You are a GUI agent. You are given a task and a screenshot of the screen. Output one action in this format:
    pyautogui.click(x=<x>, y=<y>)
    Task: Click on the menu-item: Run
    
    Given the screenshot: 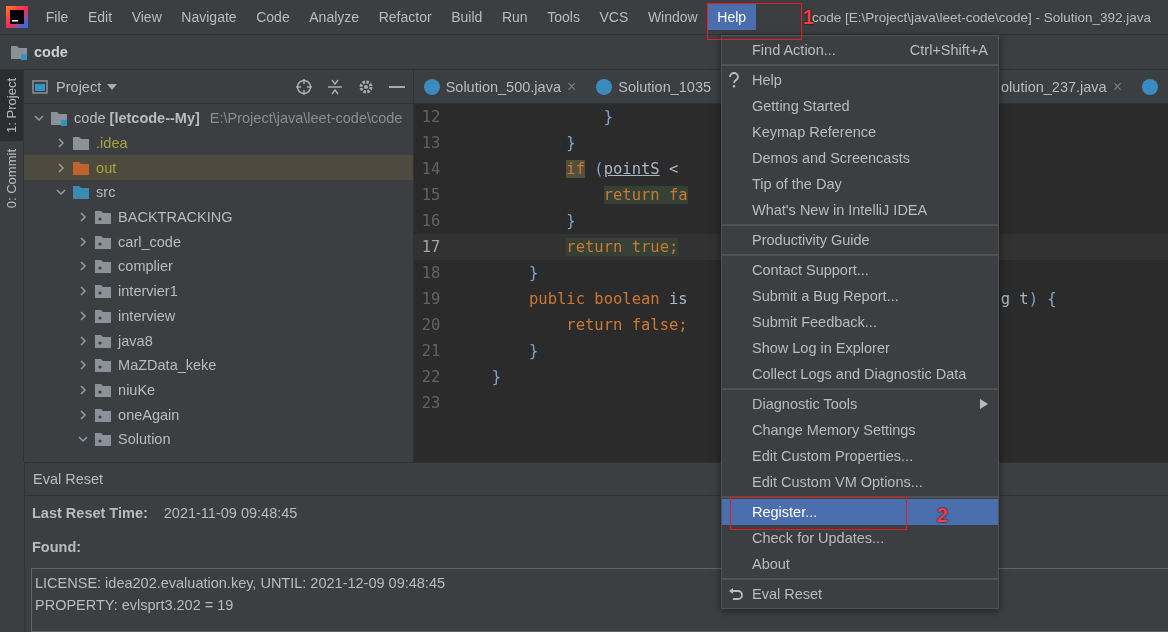 What is the action you would take?
    pyautogui.click(x=515, y=17)
    